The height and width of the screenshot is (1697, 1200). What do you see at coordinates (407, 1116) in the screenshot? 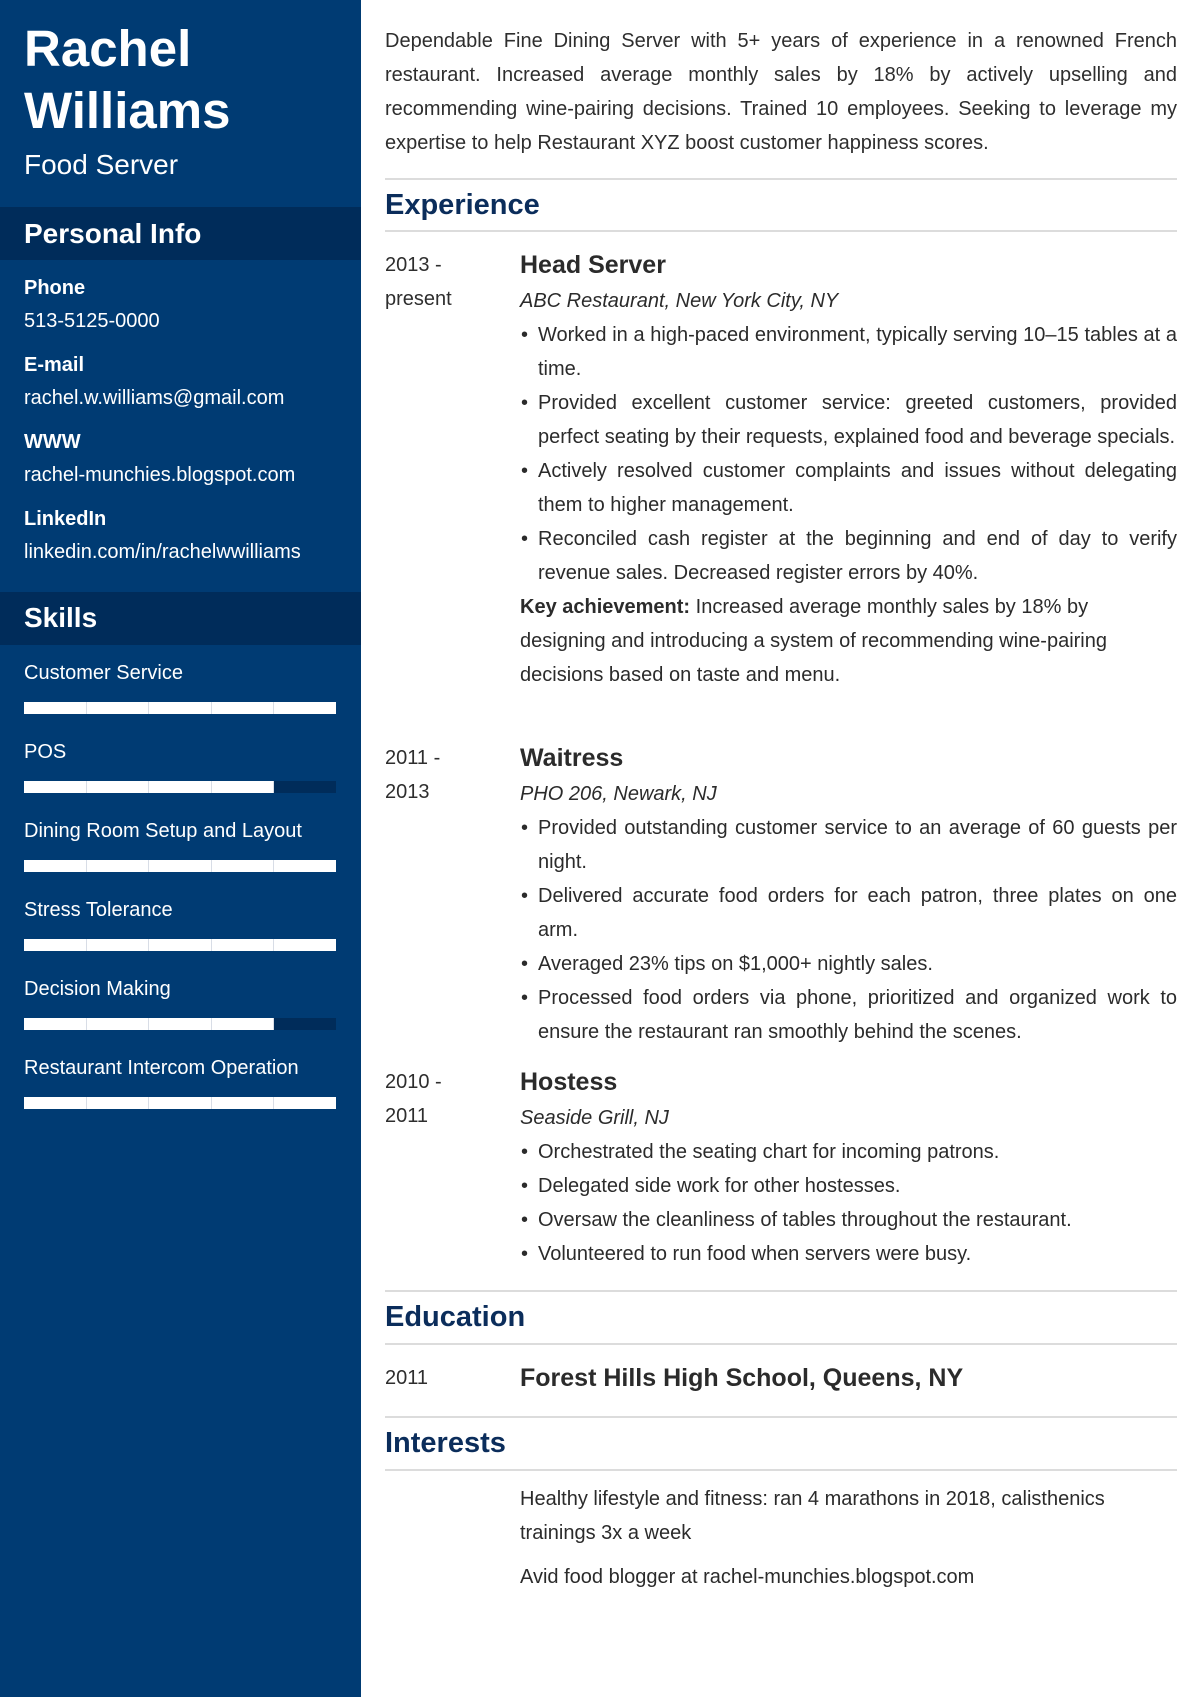
I see `date-end: 2011` at bounding box center [407, 1116].